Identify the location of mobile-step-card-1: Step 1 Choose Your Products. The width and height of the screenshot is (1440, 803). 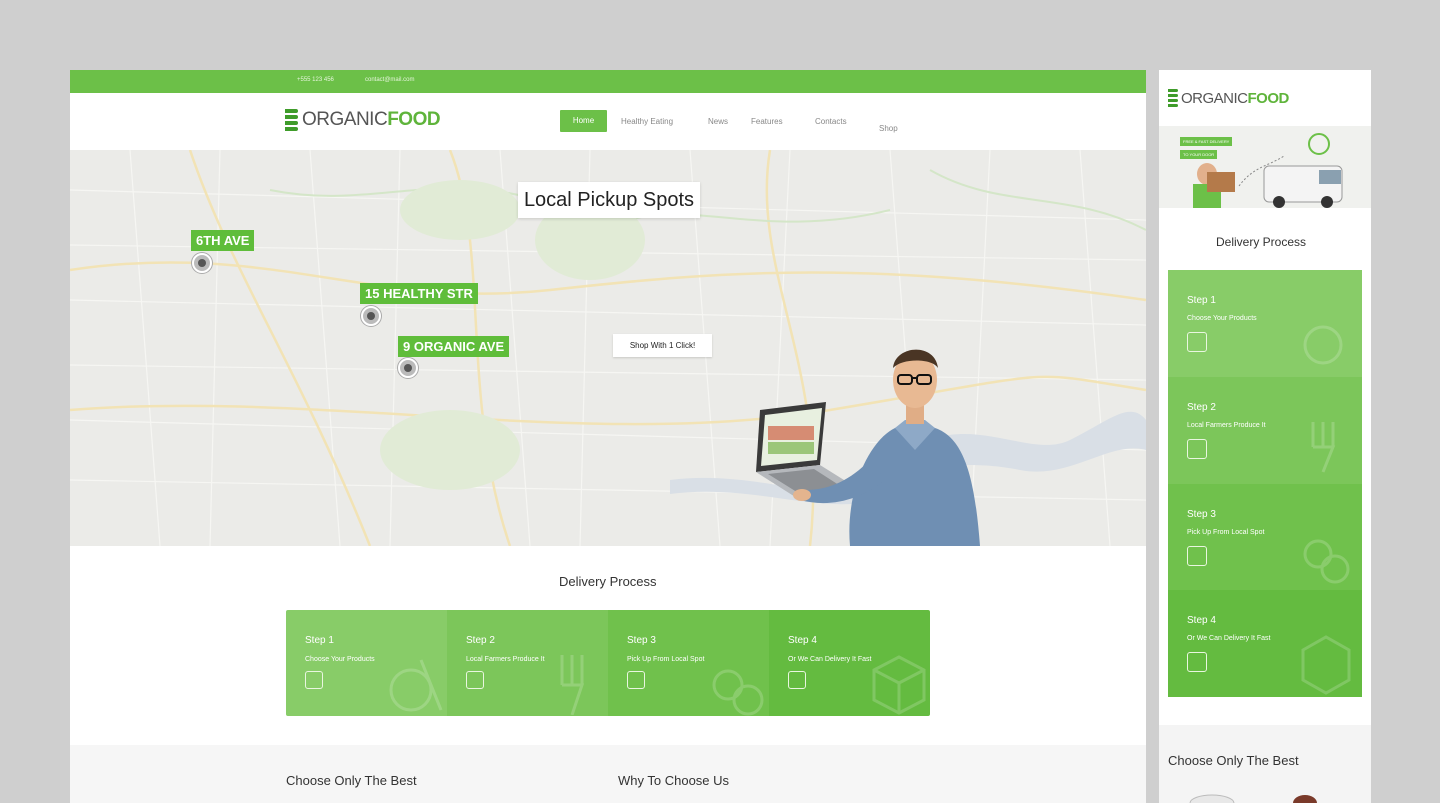
(1265, 323).